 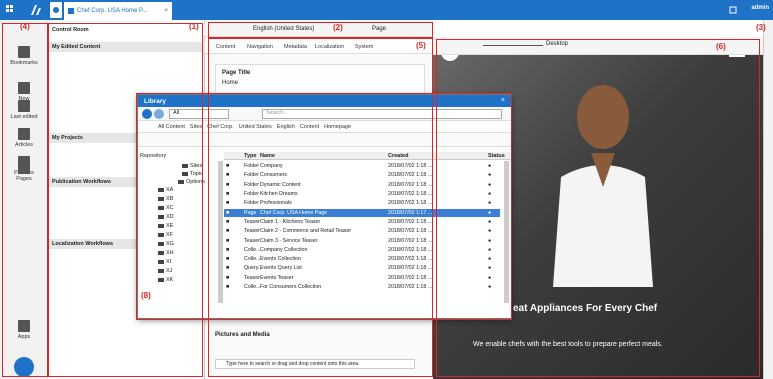 I want to click on tab-content: Content, so click(x=225, y=47).